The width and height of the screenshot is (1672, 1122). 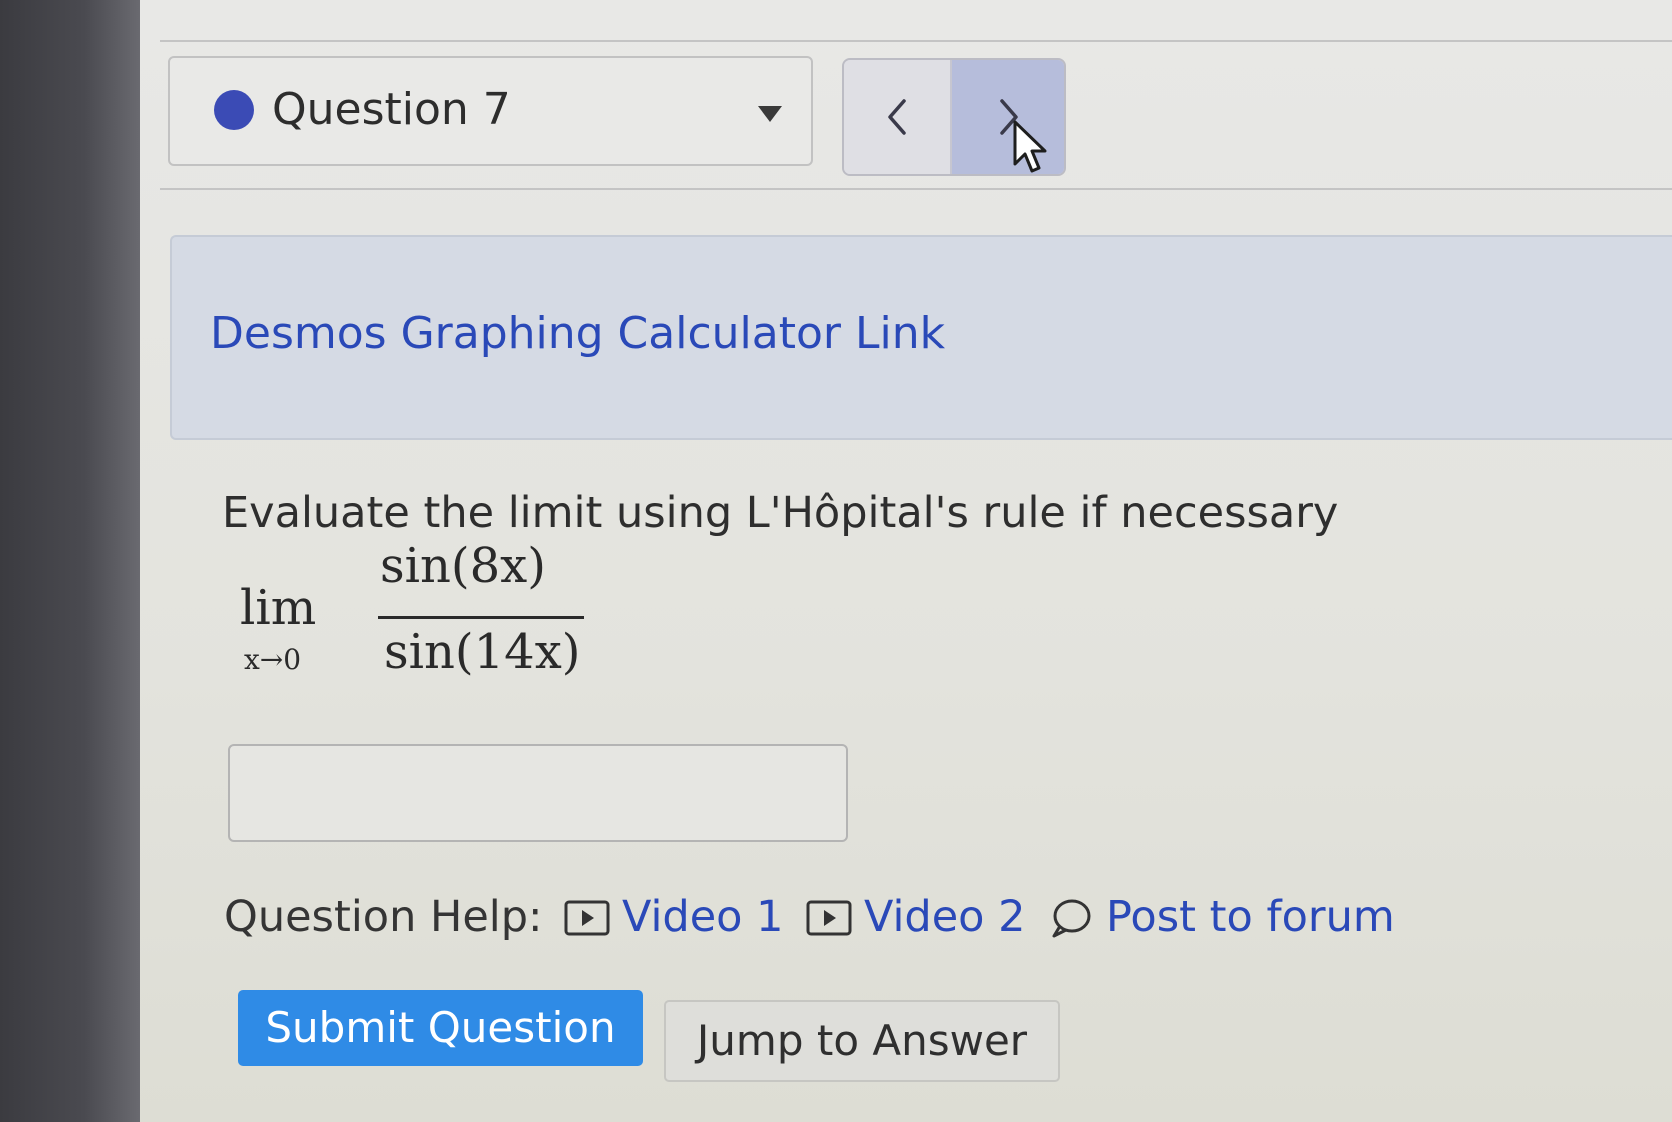 What do you see at coordinates (463, 566) in the screenshot?
I see `fraction-numerator: sin(8x)` at bounding box center [463, 566].